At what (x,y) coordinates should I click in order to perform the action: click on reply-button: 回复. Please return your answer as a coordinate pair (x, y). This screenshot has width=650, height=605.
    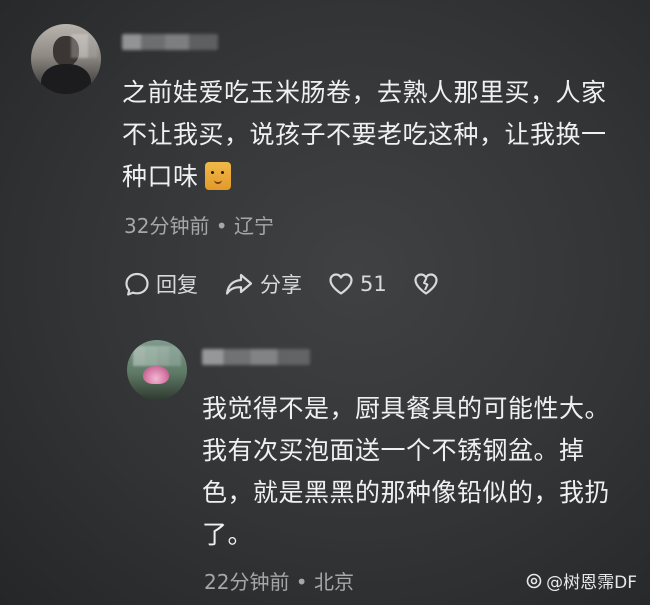
    Looking at the image, I should click on (161, 284).